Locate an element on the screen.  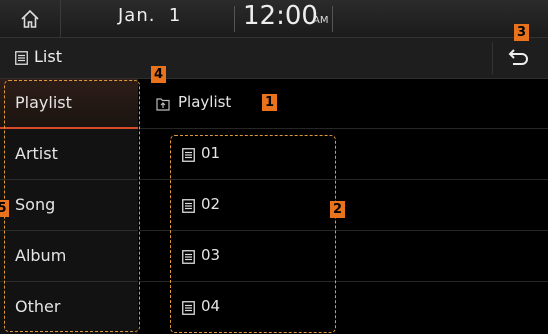
back-icon is located at coordinates (518, 57).